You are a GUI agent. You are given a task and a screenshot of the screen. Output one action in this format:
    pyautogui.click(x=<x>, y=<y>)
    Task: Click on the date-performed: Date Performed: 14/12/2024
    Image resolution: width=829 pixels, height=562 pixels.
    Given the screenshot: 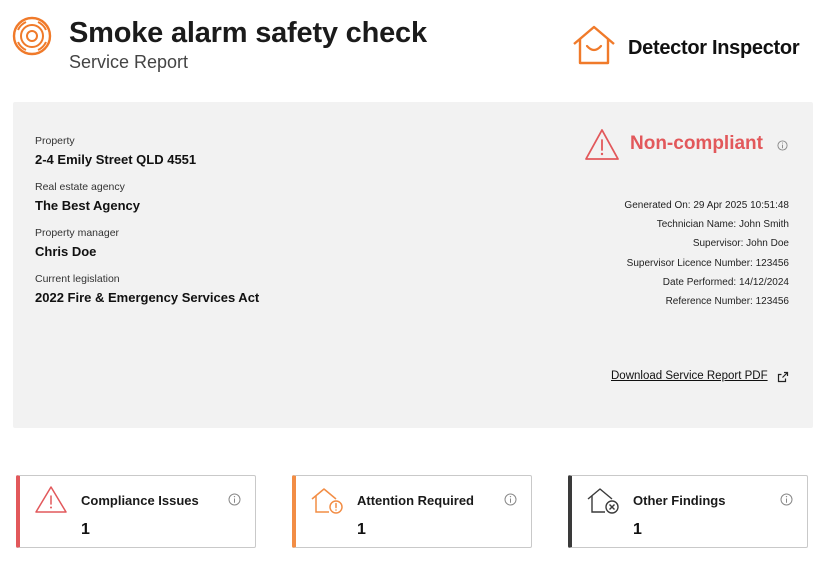 What is the action you would take?
    pyautogui.click(x=725, y=282)
    